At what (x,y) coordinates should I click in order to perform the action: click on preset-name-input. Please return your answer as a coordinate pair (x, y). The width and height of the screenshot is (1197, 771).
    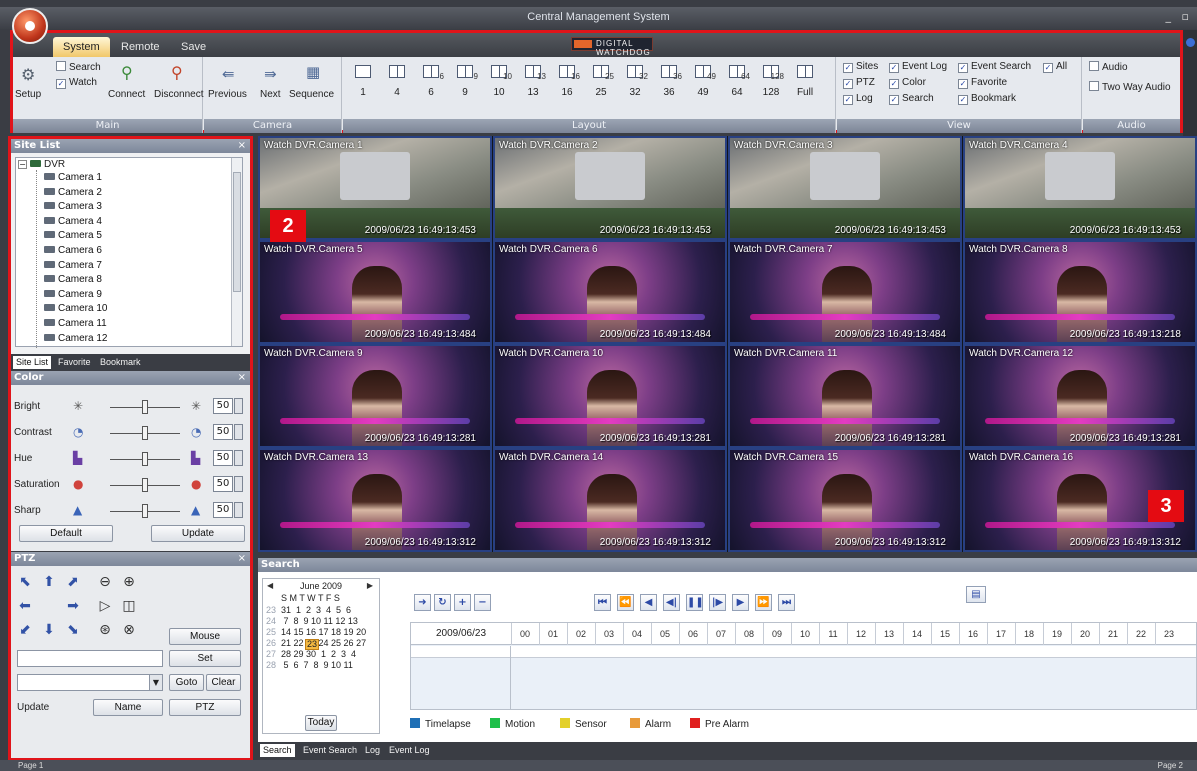
    Looking at the image, I should click on (90, 658).